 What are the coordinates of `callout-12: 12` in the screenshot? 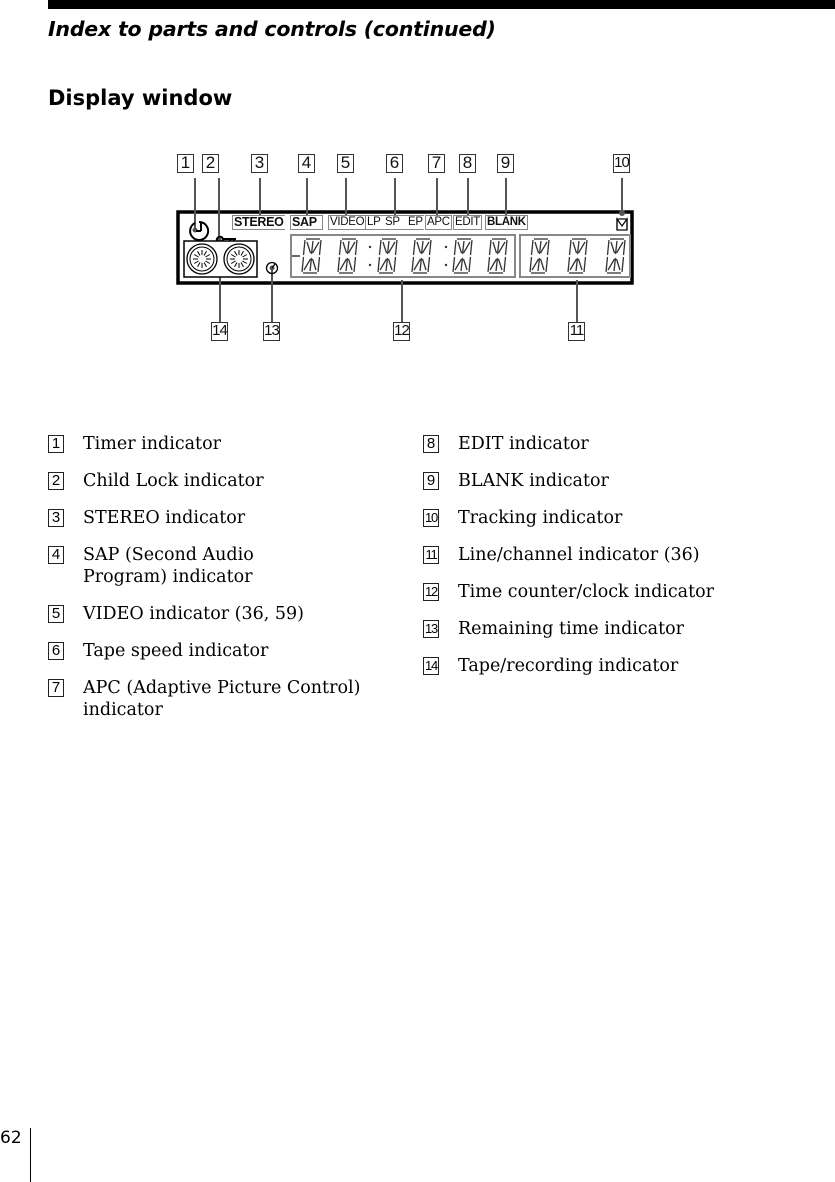 It's located at (401, 331).